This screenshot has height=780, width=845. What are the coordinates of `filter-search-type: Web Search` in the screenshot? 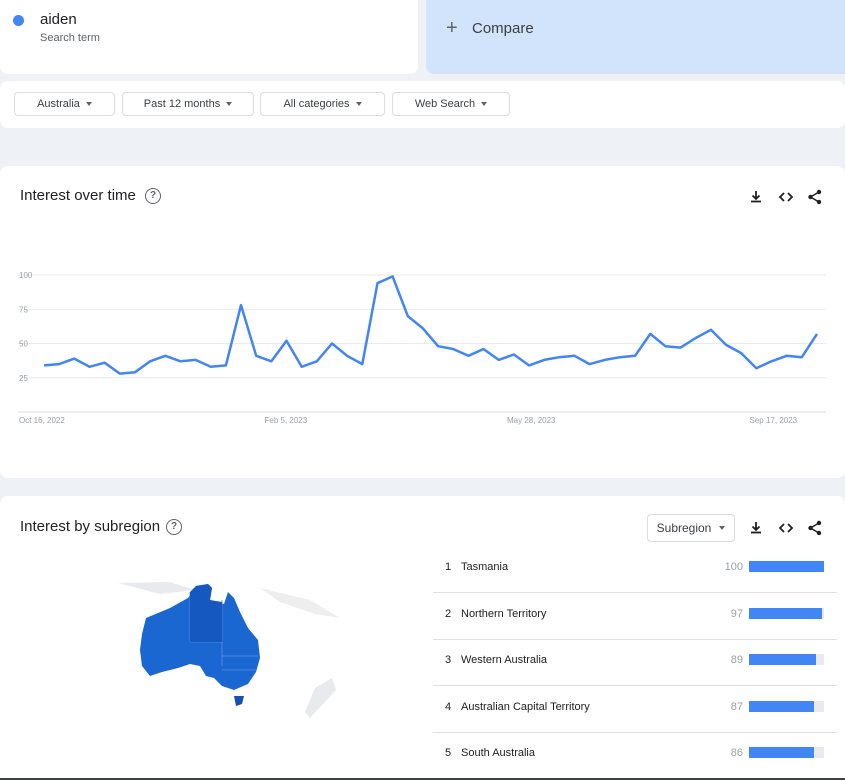 It's located at (451, 104).